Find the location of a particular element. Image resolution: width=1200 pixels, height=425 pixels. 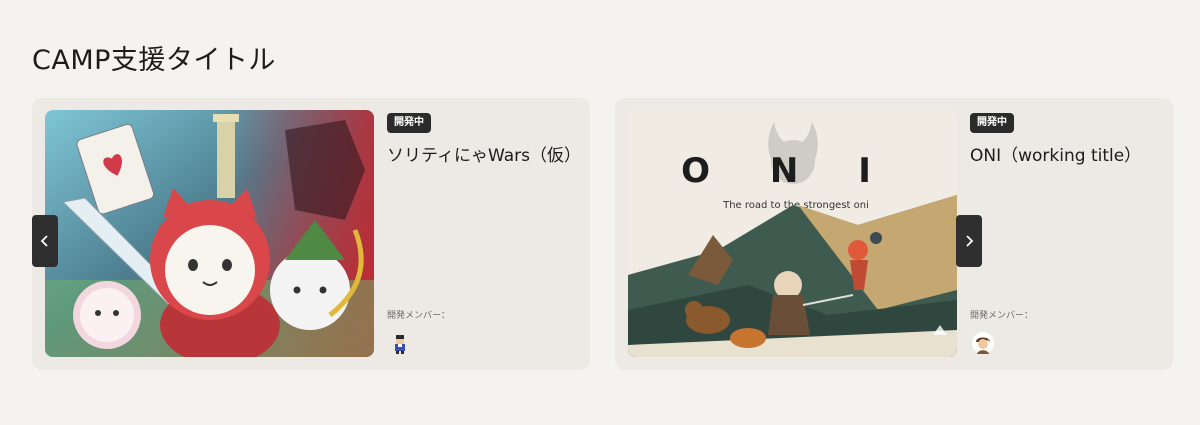

game-title: ソリティにゃWars（仮） is located at coordinates (484, 156).